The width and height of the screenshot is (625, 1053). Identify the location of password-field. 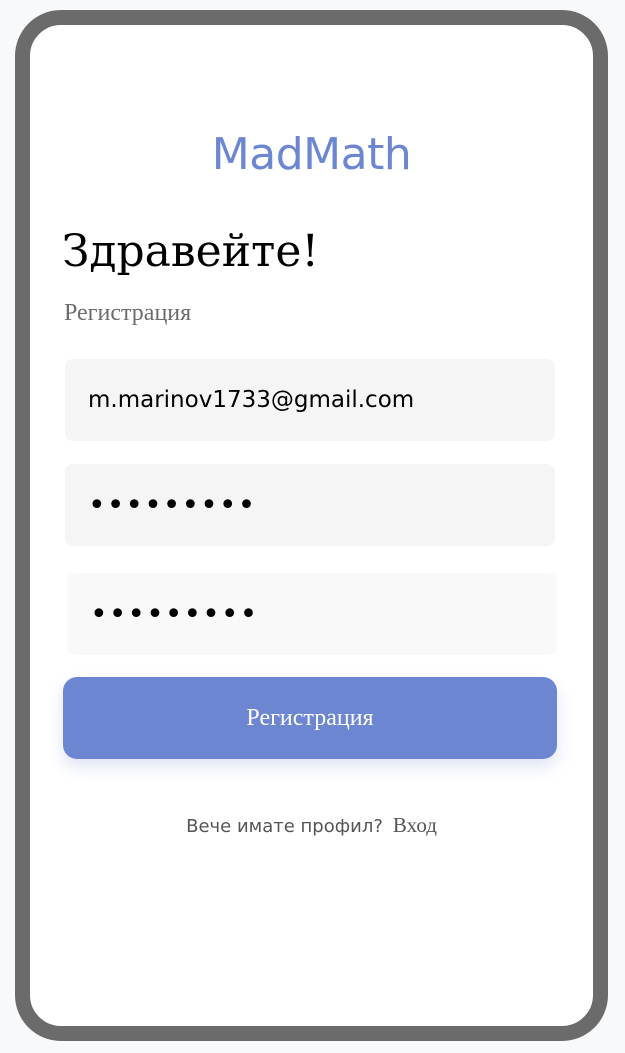
(310, 505).